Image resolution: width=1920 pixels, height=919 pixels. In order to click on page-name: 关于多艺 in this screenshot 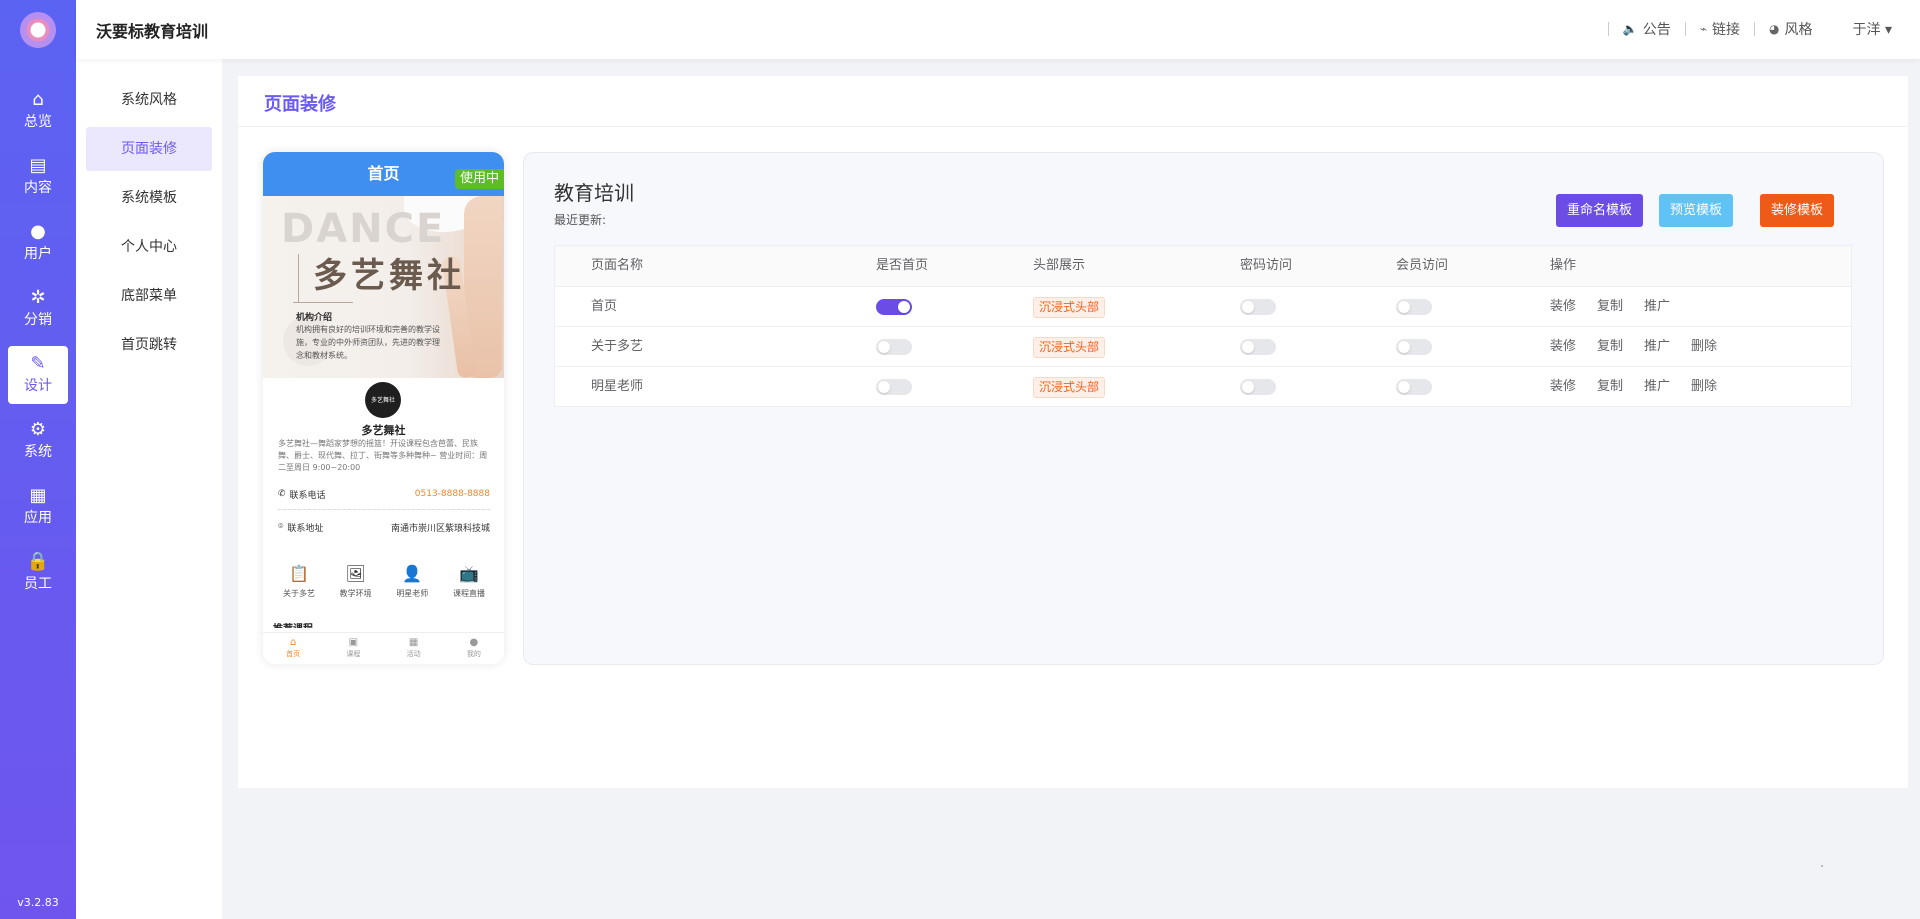, I will do `click(617, 346)`.